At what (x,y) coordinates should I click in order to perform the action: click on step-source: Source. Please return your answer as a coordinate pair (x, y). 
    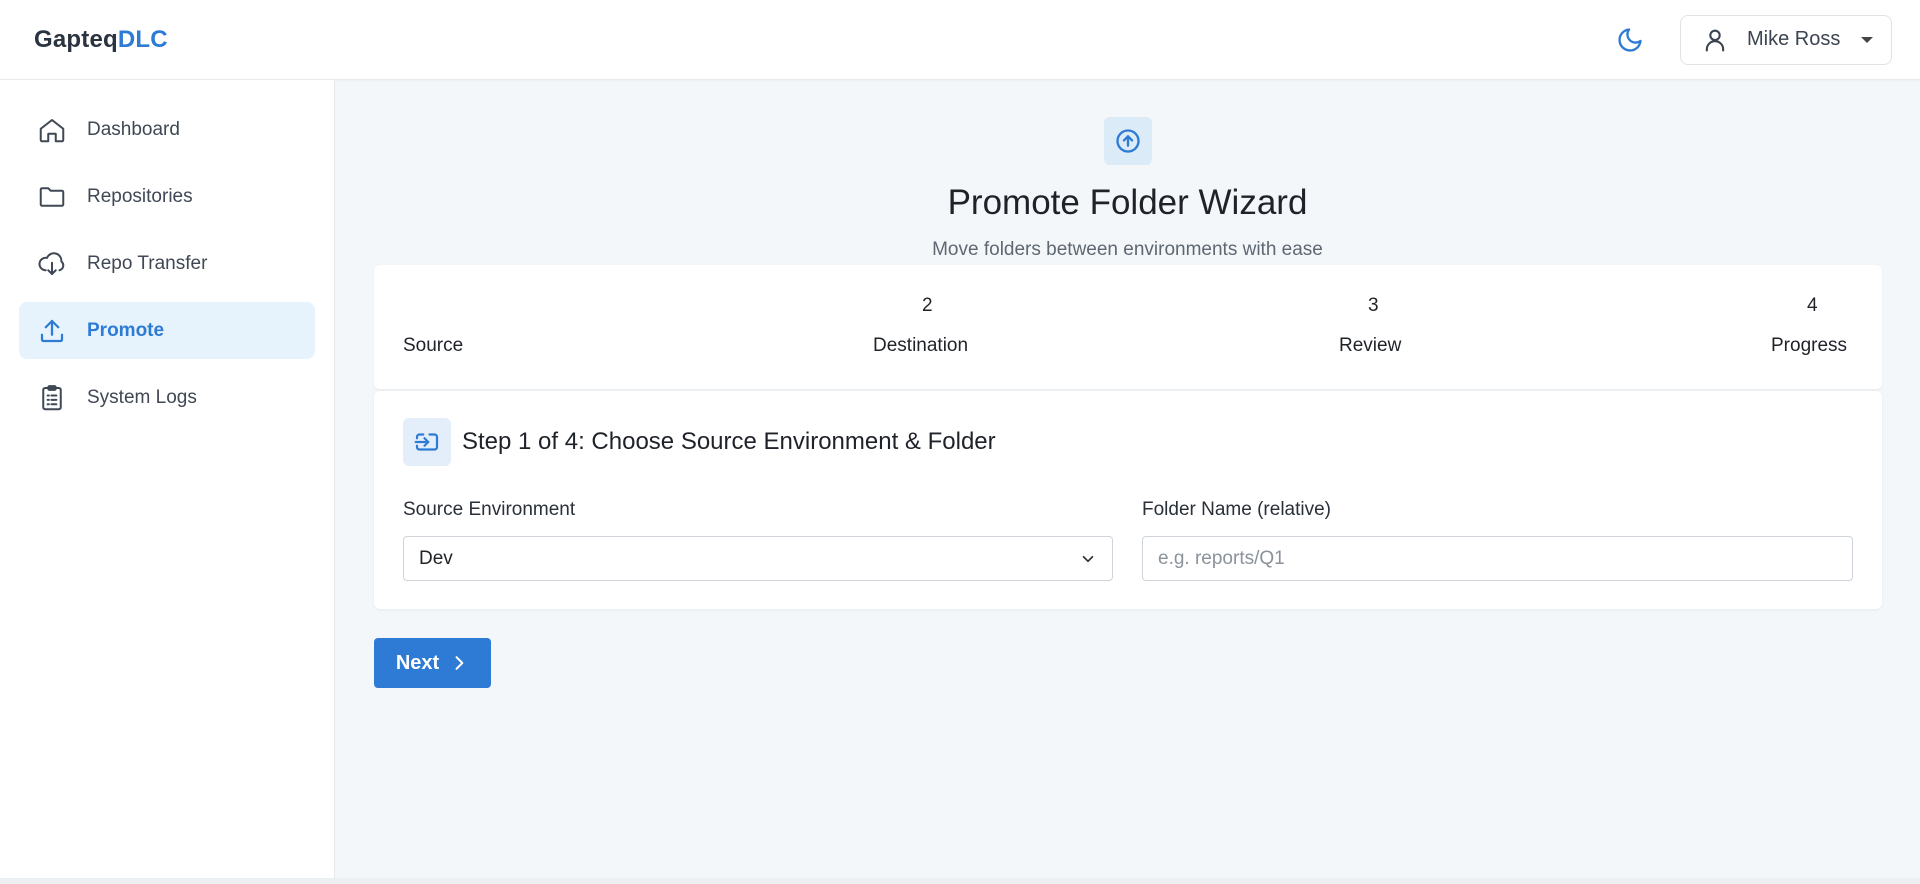
    Looking at the image, I should click on (463, 327).